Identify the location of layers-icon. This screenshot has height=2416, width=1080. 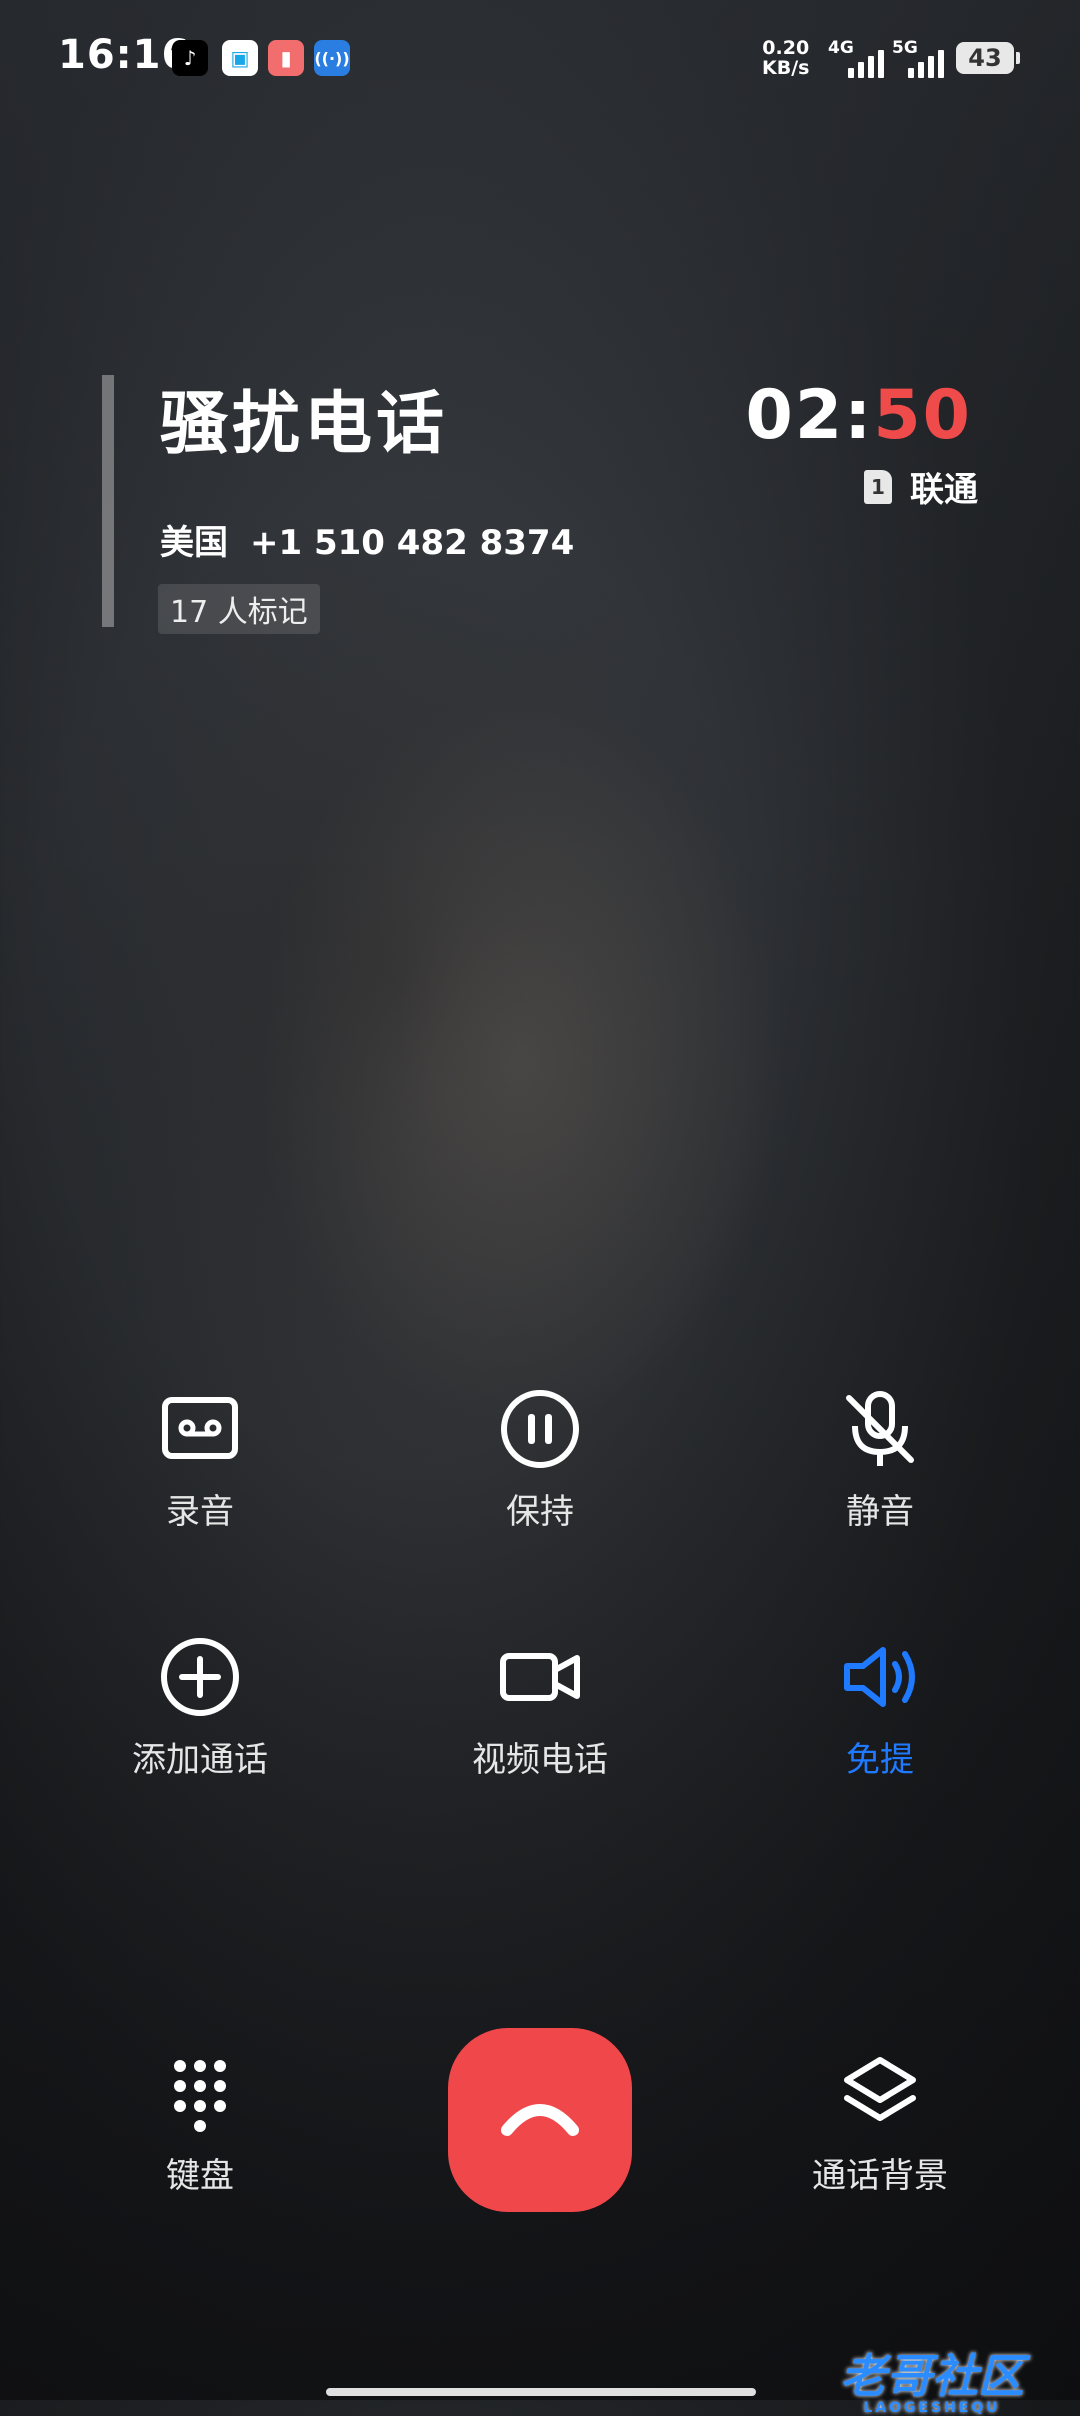
(880, 2089).